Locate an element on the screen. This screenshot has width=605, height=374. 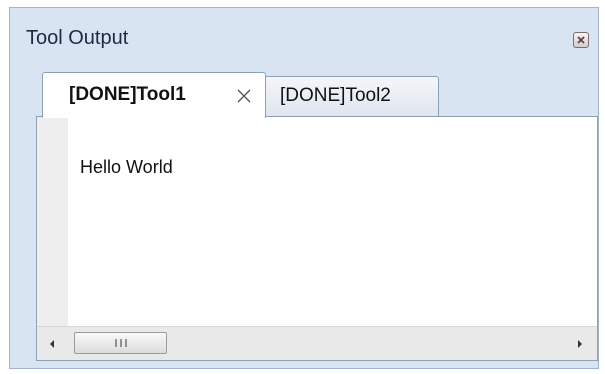
scroll-left-arrow-icon is located at coordinates (52, 344).